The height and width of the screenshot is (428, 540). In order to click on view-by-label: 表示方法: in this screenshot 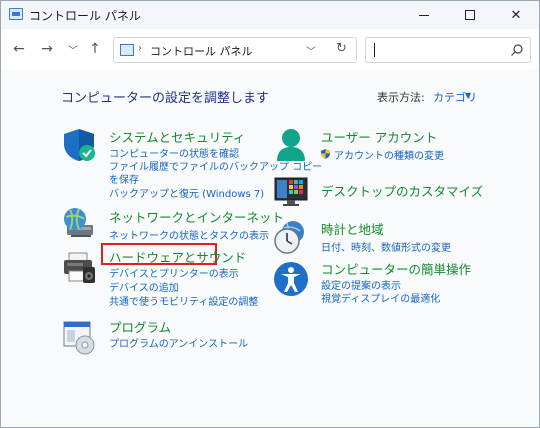, I will do `click(401, 97)`.